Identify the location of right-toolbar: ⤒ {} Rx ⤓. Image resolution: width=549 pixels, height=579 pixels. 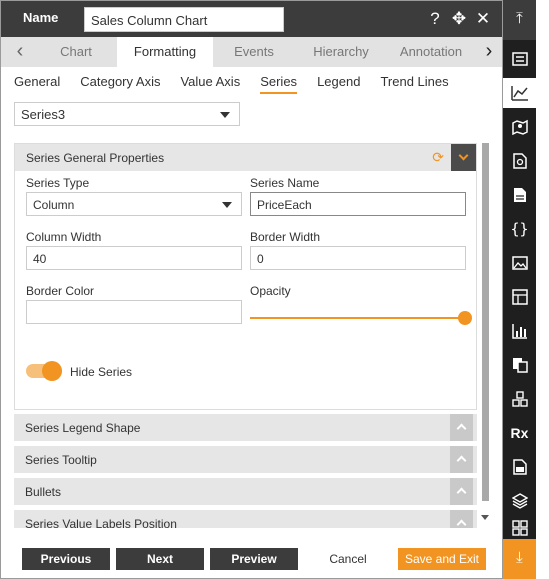
(526, 289).